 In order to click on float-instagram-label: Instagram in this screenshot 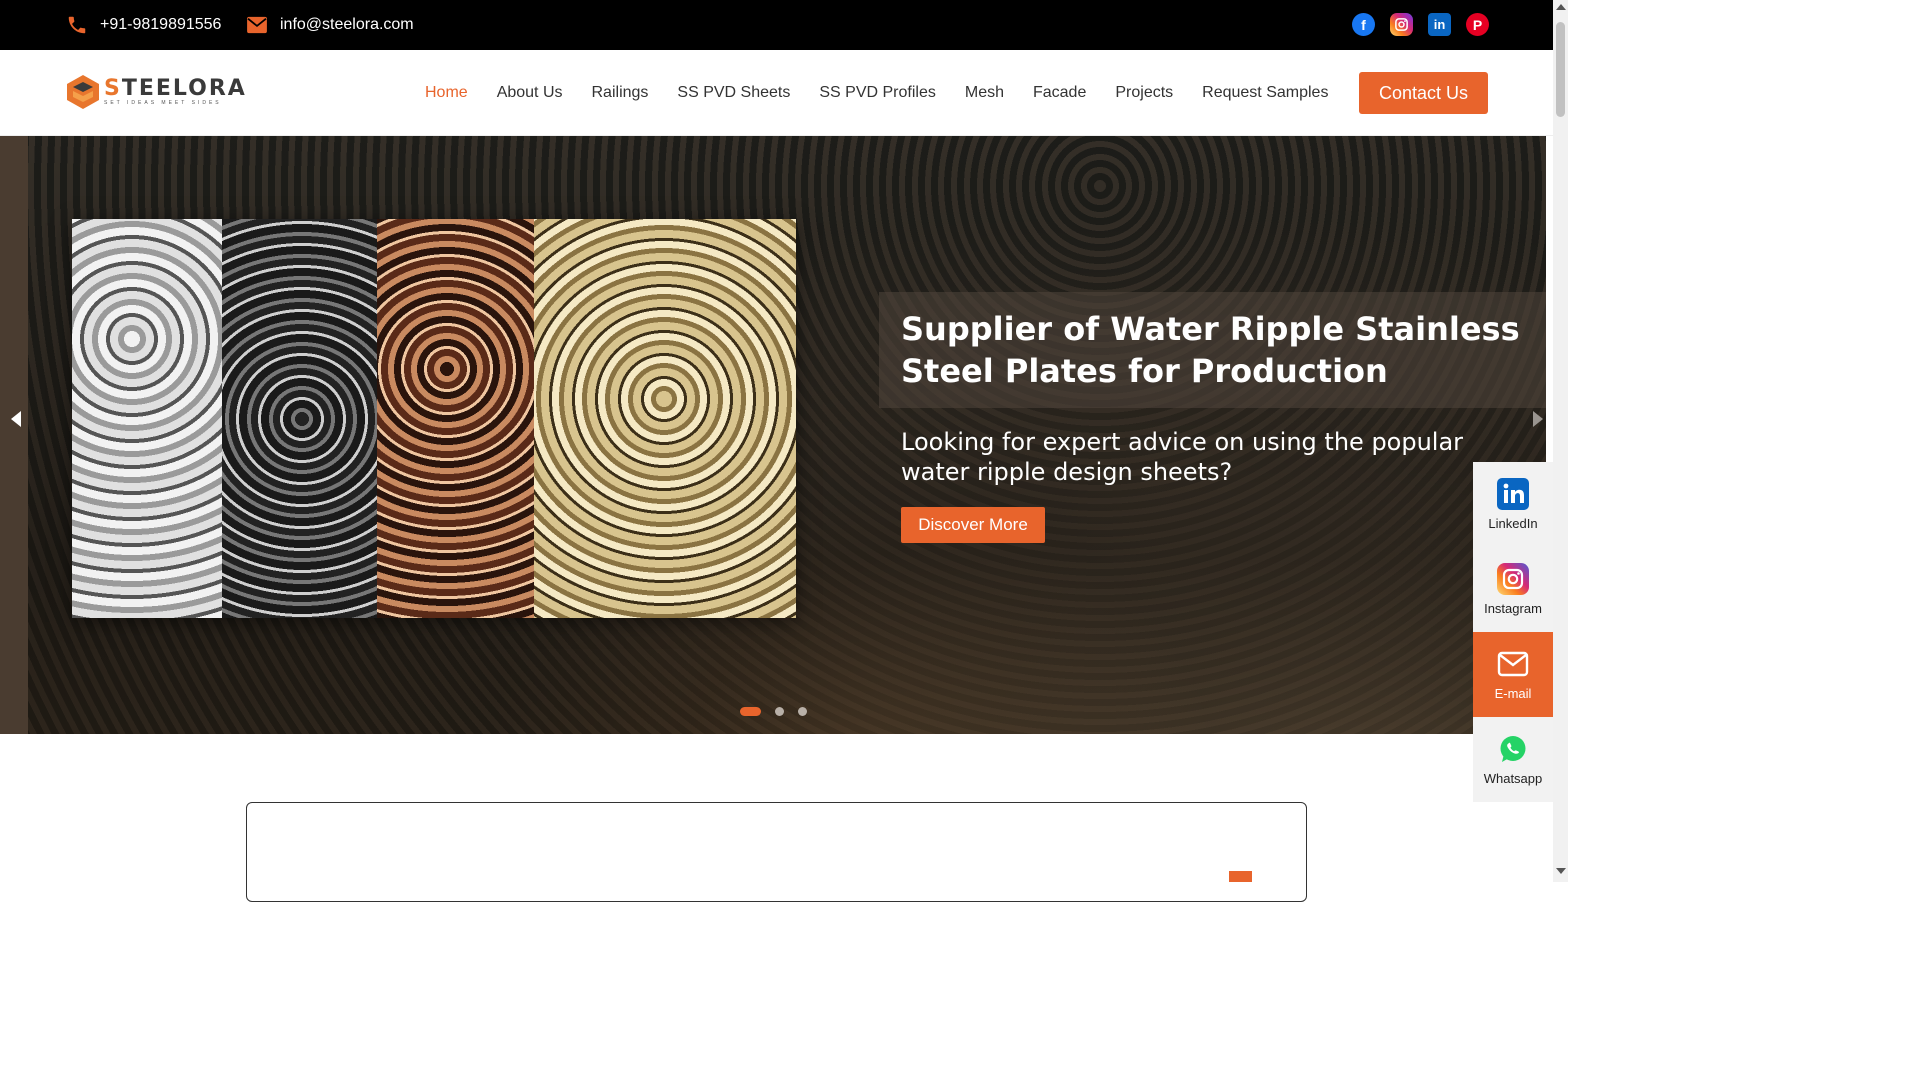, I will do `click(1513, 608)`.